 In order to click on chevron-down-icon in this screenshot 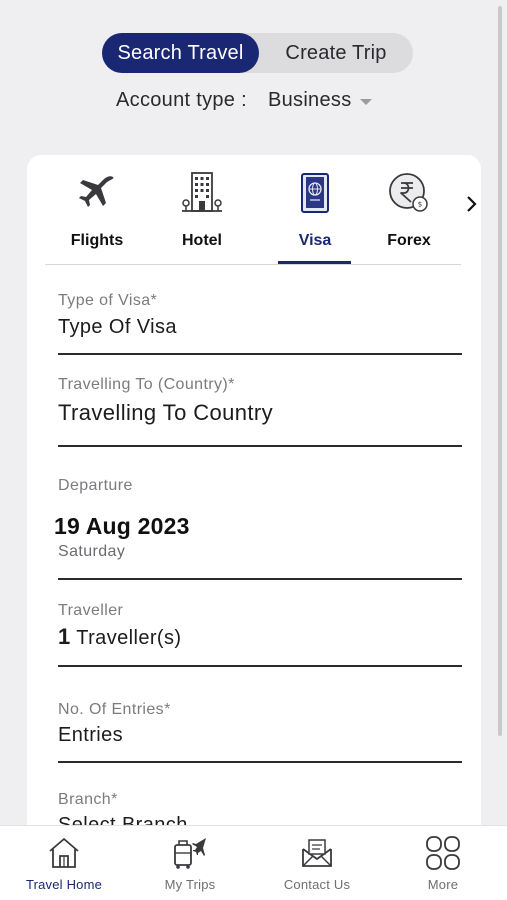, I will do `click(365, 101)`.